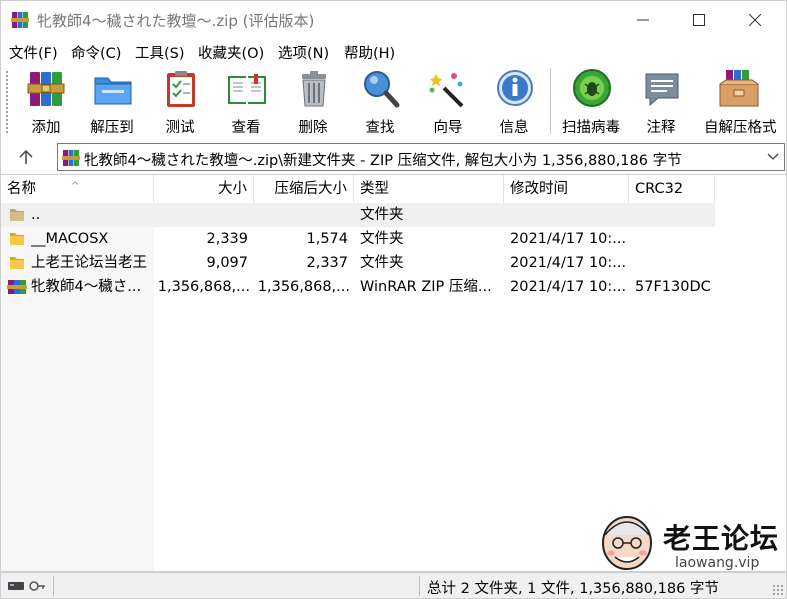 Image resolution: width=787 pixels, height=599 pixels. I want to click on file-packed-size: 1,574, so click(327, 239).